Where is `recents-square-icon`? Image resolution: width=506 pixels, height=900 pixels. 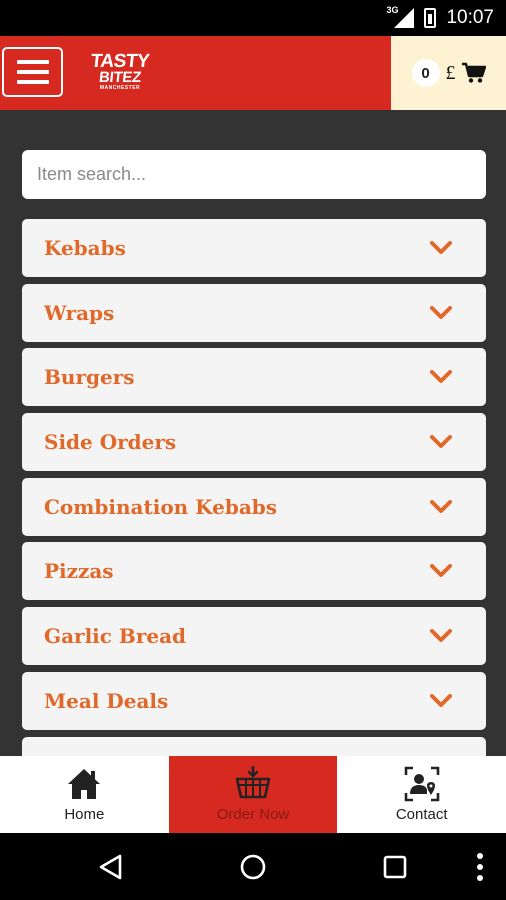 recents-square-icon is located at coordinates (395, 866).